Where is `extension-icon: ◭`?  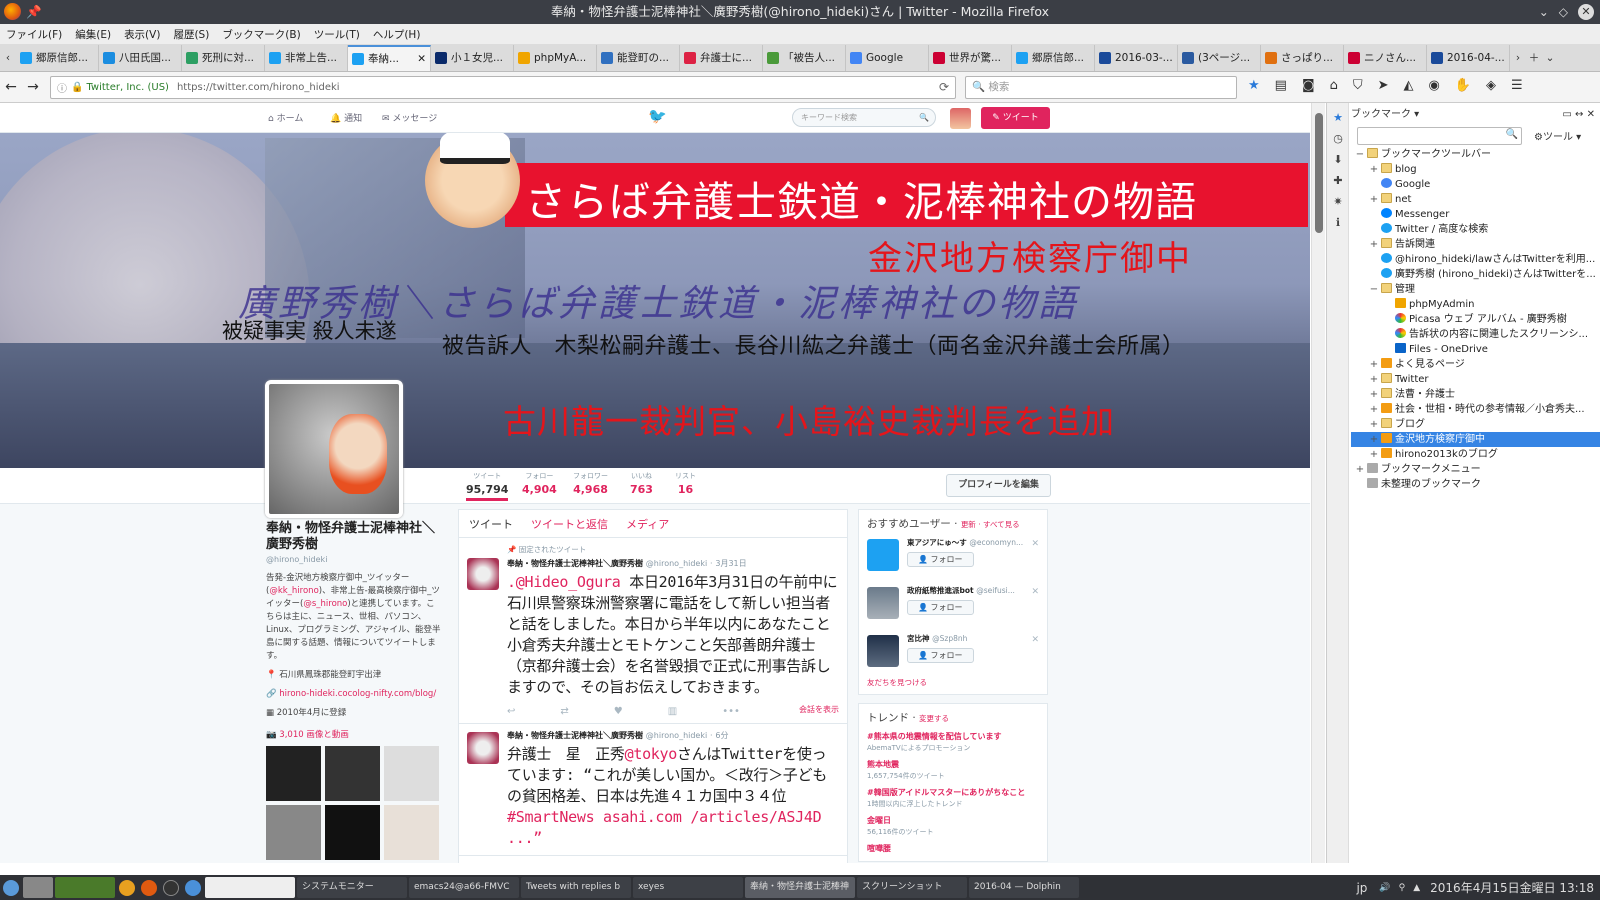
extension-icon: ◭ is located at coordinates (1409, 85).